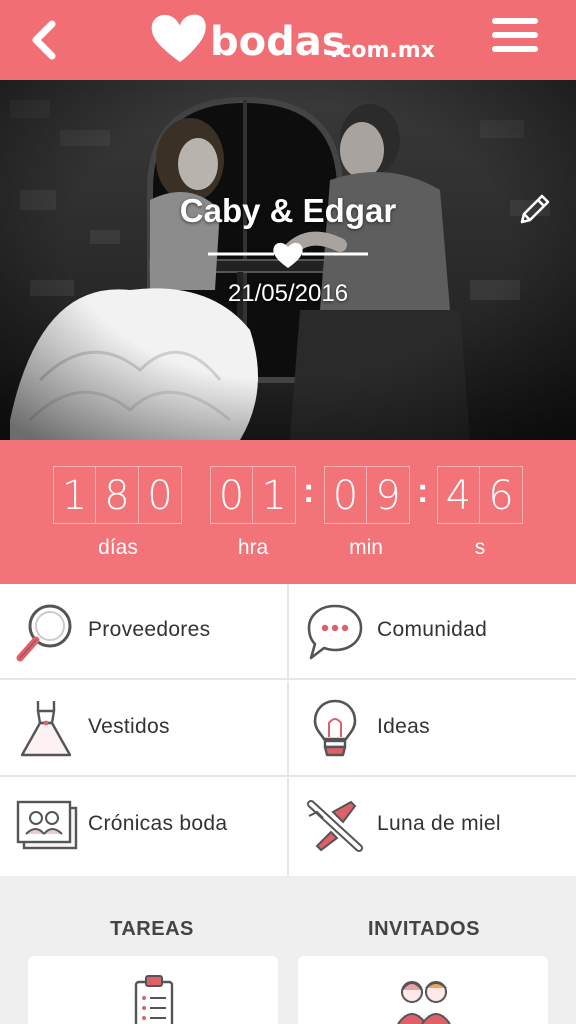  I want to click on minutes-digit: 9, so click(388, 495).